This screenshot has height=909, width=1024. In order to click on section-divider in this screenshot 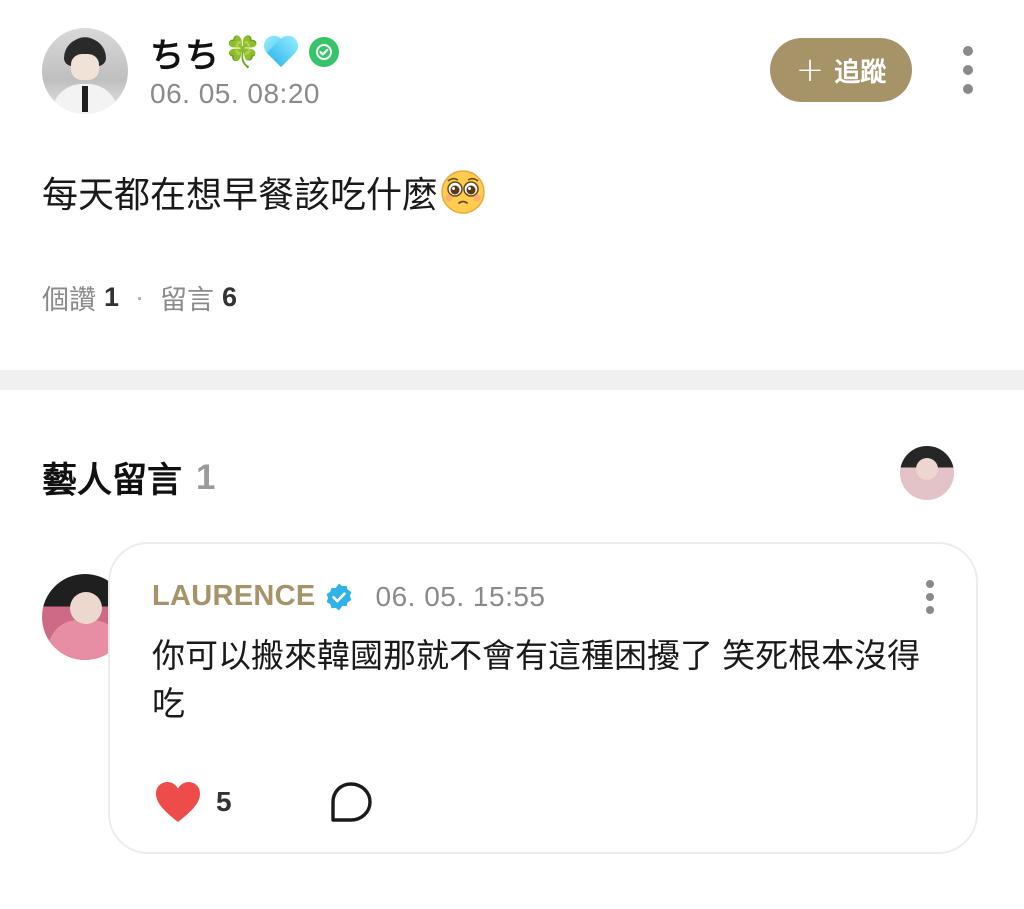, I will do `click(512, 380)`.